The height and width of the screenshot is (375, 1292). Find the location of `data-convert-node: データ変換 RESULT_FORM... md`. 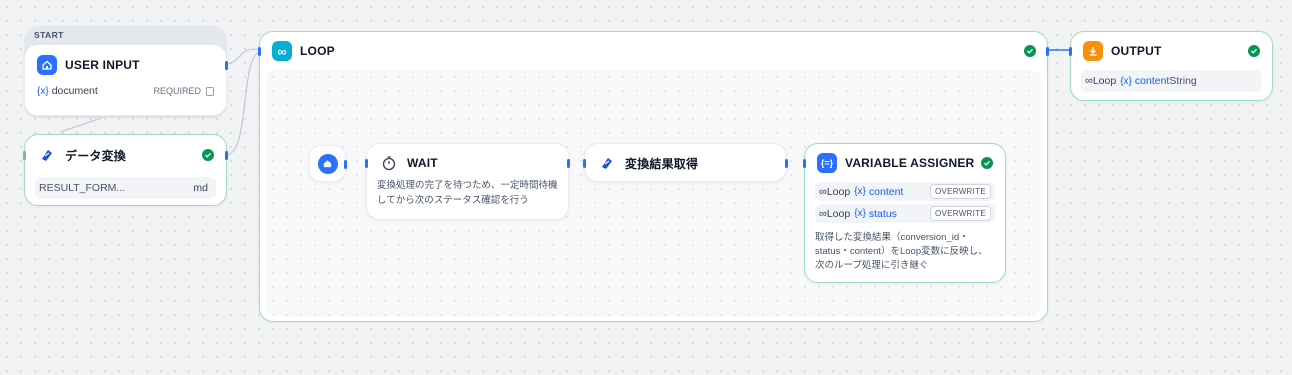

data-convert-node: データ変換 RESULT_FORM... md is located at coordinates (125, 170).